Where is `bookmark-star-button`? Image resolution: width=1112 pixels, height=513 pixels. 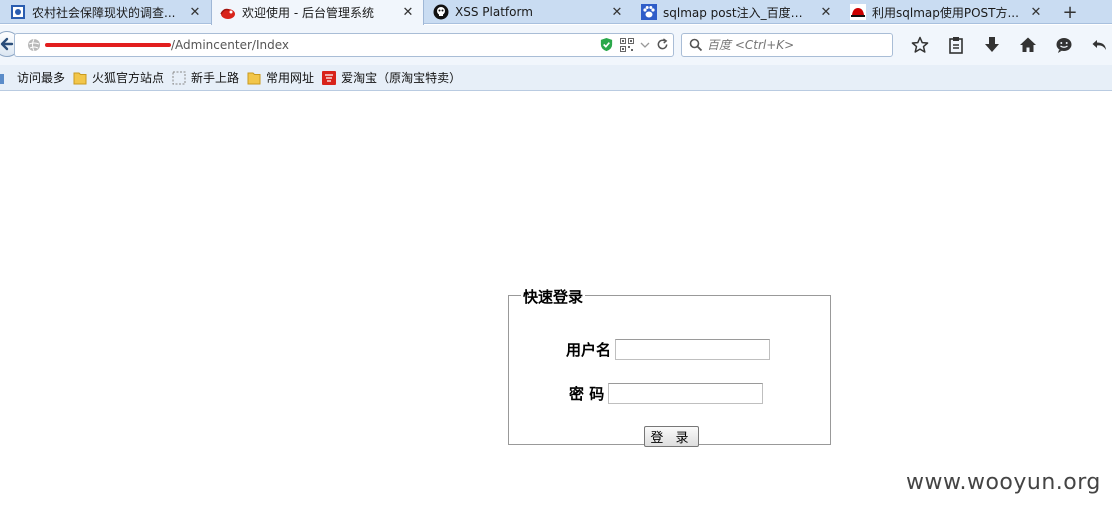 bookmark-star-button is located at coordinates (920, 45).